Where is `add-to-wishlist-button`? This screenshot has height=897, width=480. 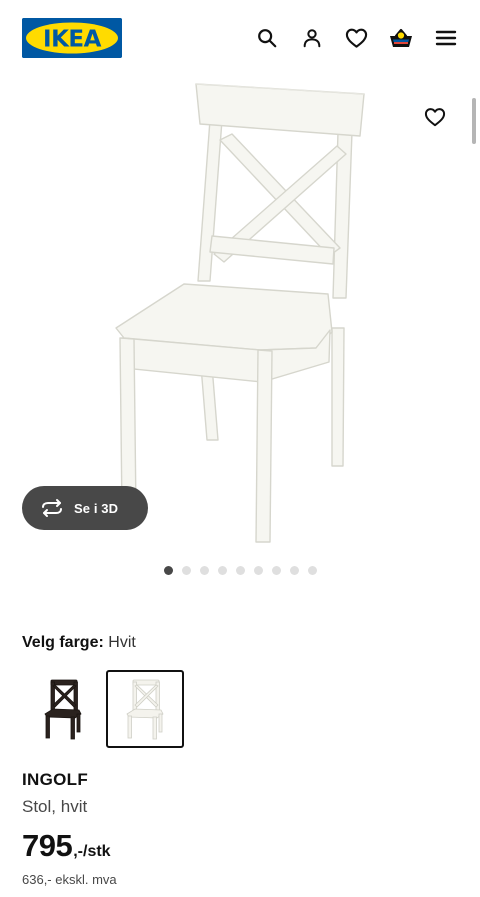 add-to-wishlist-button is located at coordinates (435, 117).